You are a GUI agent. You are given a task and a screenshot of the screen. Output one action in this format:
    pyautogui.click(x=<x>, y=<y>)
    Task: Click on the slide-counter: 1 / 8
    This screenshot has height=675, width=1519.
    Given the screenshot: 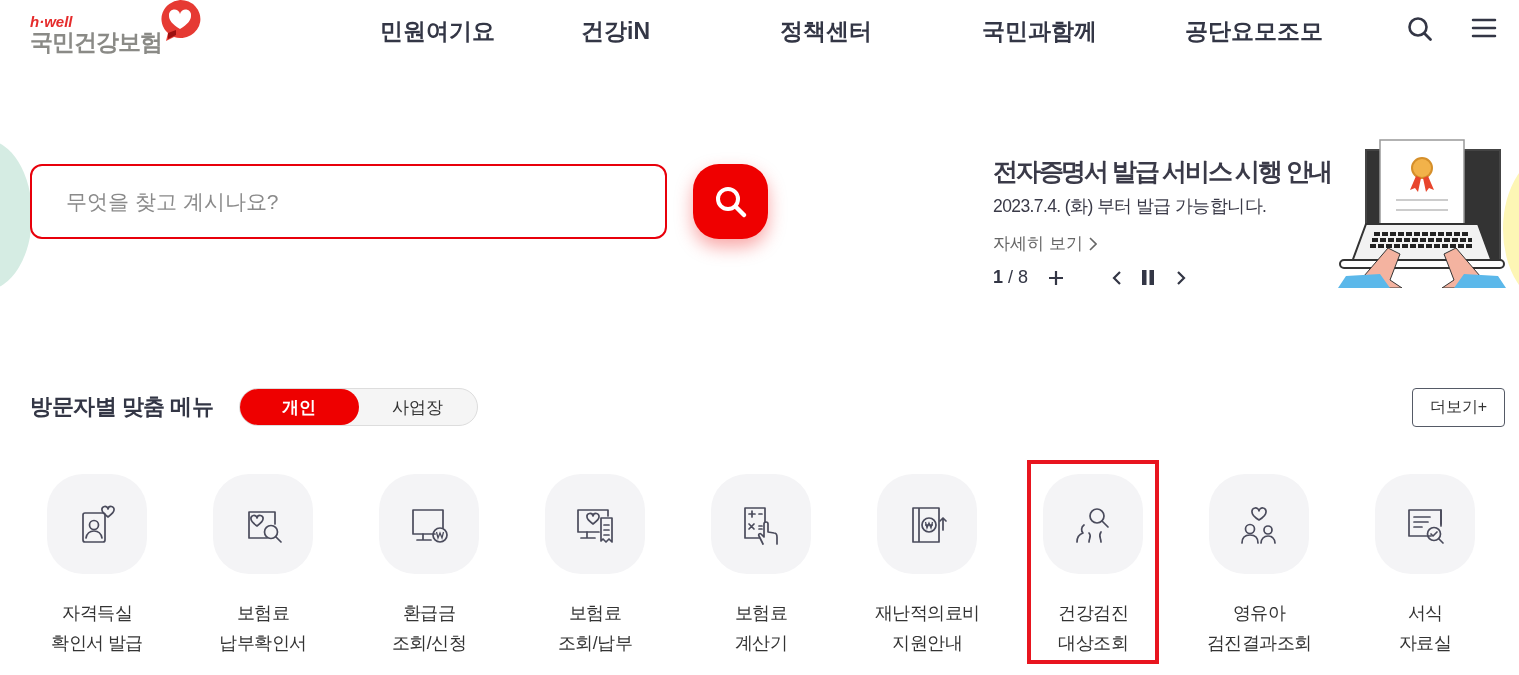 What is the action you would take?
    pyautogui.click(x=1011, y=277)
    